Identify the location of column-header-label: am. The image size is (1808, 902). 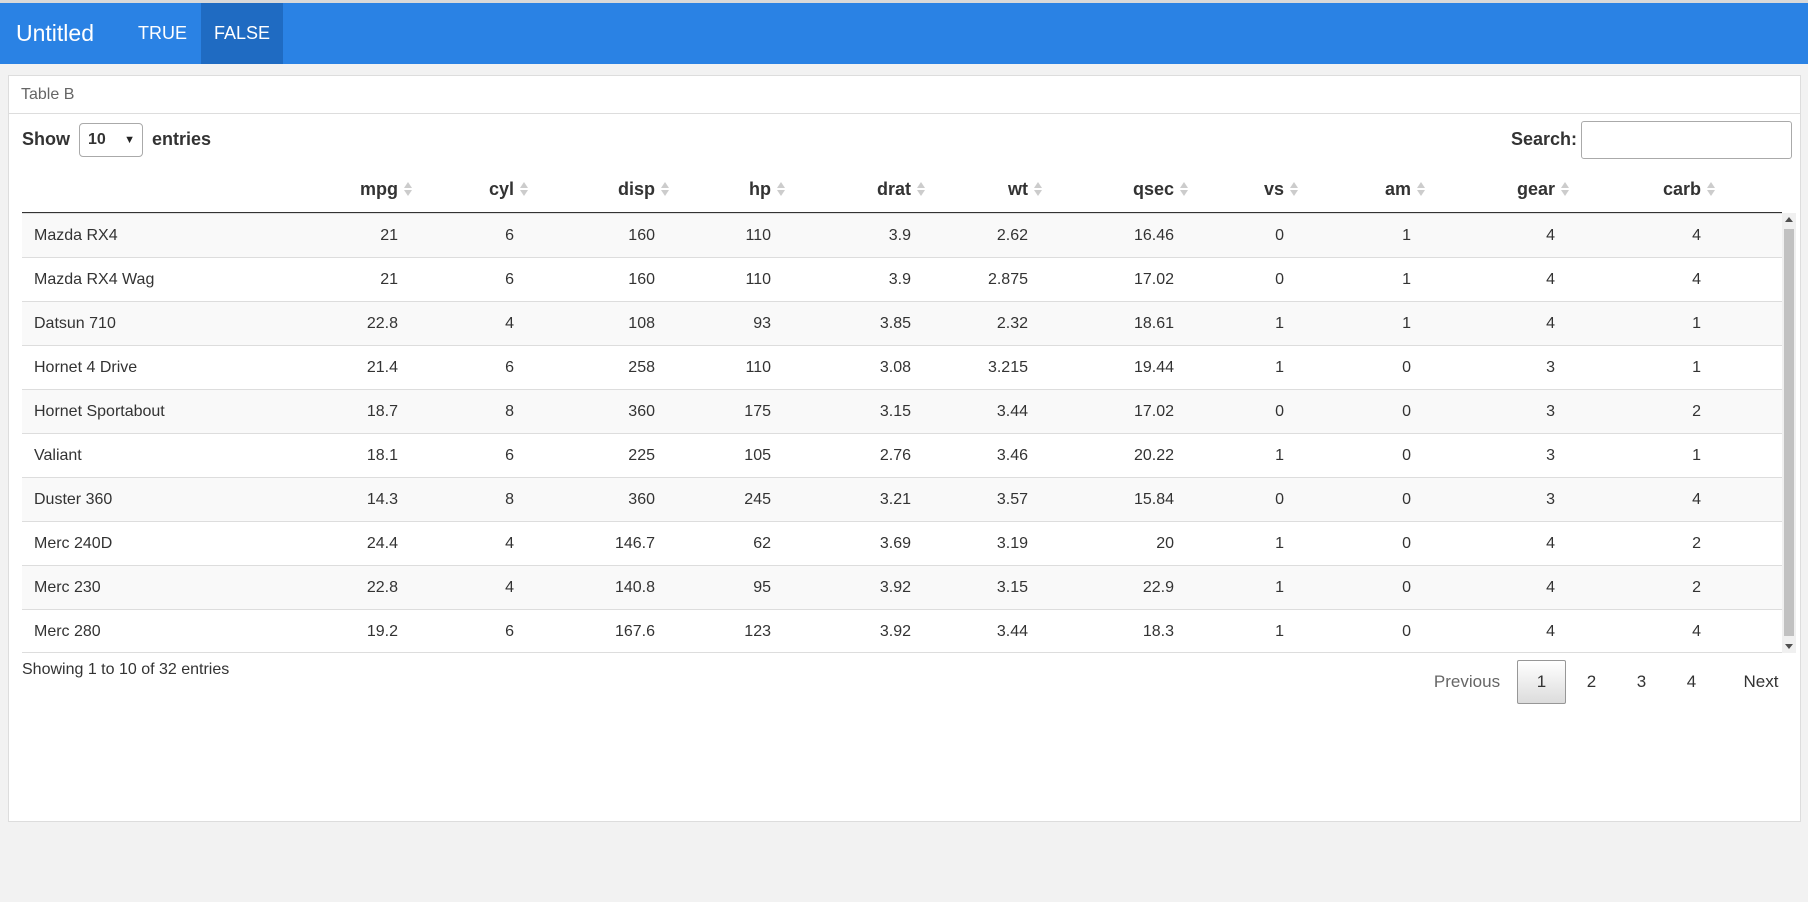
(1397, 189).